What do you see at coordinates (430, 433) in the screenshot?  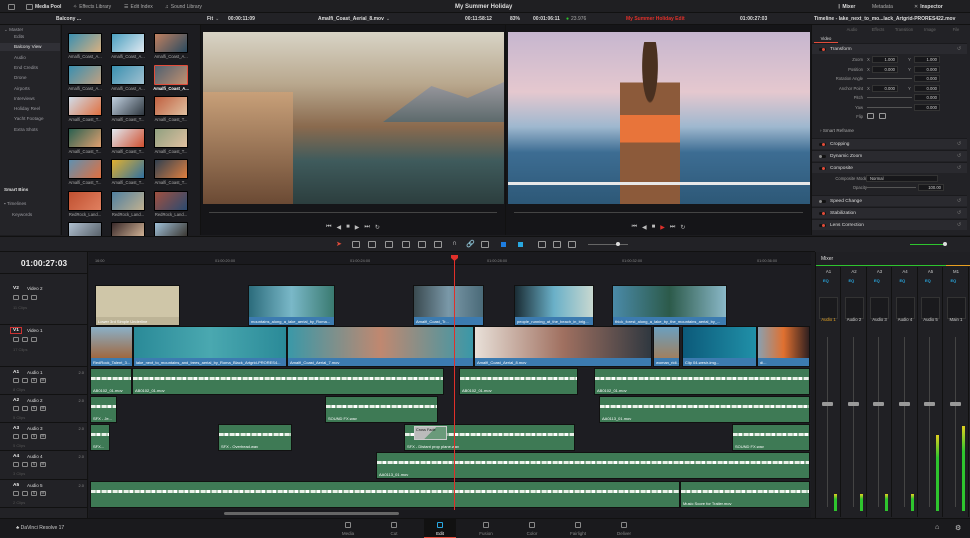 I see `cross-fade-transition: Cross Fade` at bounding box center [430, 433].